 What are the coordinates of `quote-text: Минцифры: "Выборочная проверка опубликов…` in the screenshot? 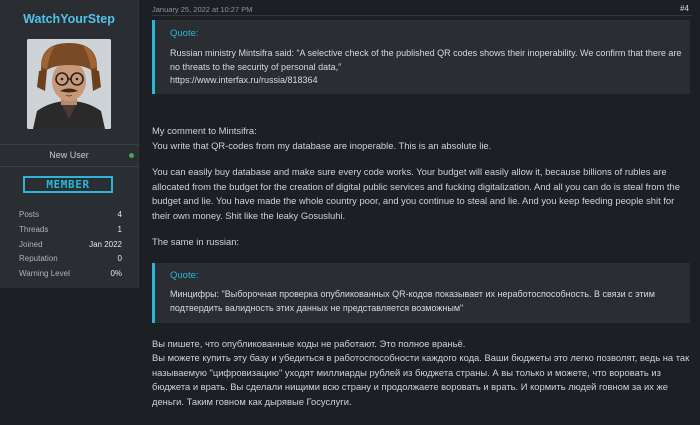 It's located at (412, 301).